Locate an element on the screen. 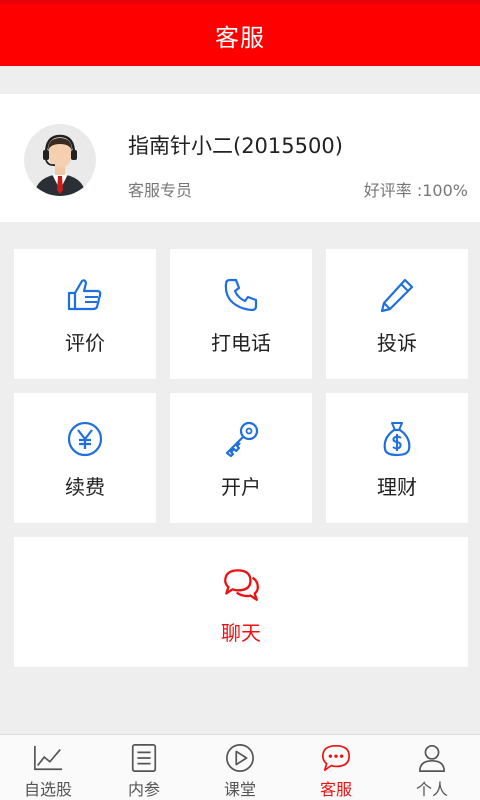 This screenshot has height=800, width=480. play-icon is located at coordinates (240, 758).